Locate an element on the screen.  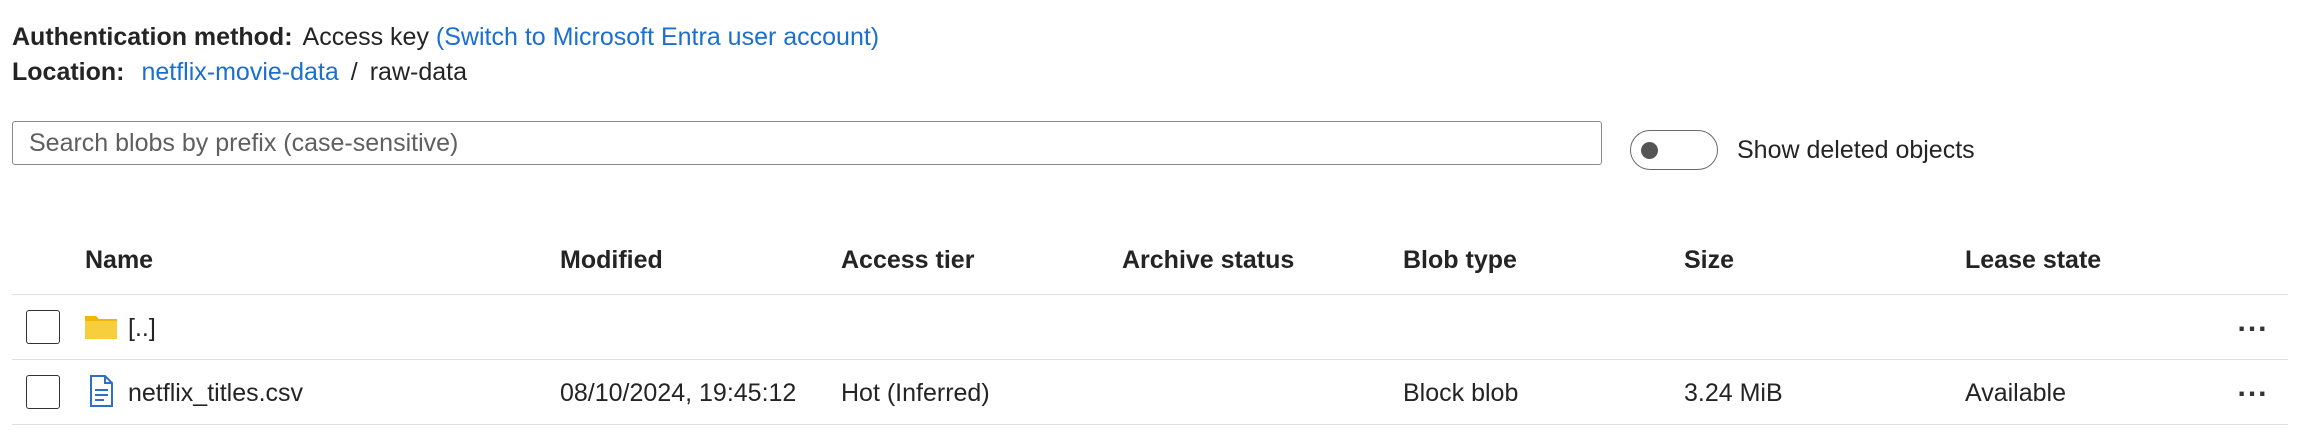
column-header-lease-state: Lease state is located at coordinates (2033, 260).